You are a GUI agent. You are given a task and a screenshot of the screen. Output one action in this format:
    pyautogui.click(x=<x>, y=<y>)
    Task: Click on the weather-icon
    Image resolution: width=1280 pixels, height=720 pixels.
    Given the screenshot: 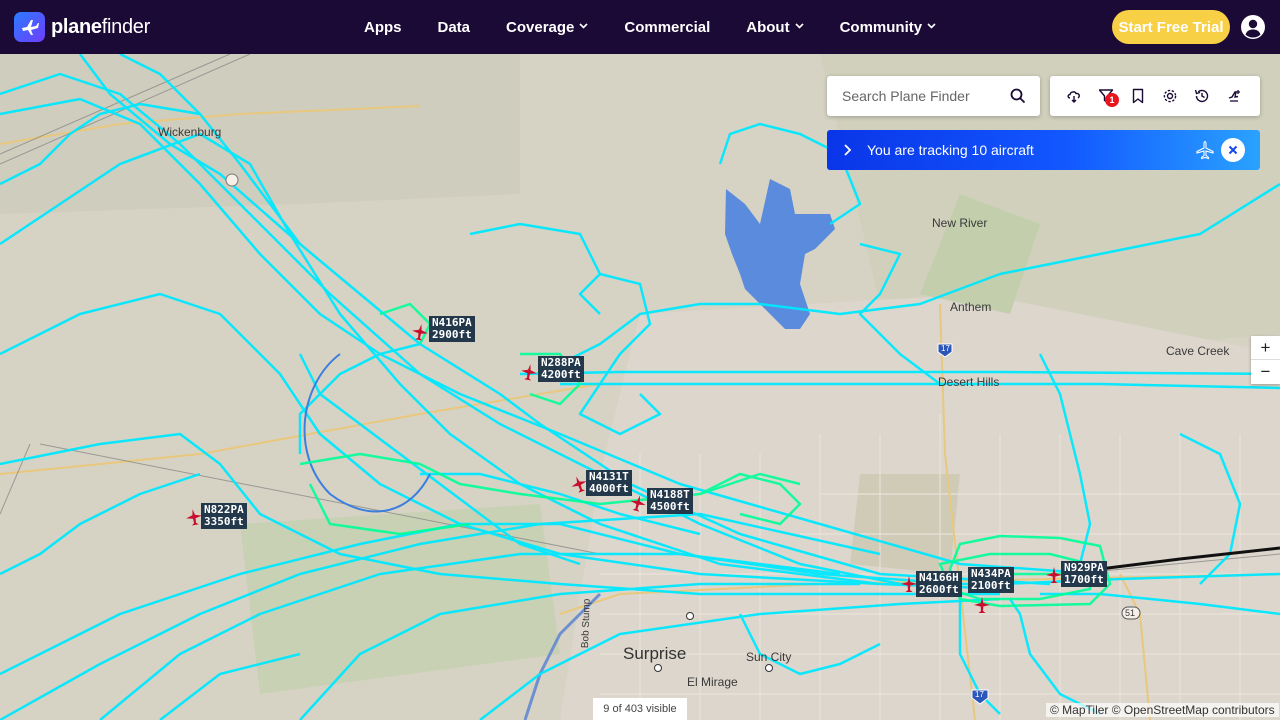 What is the action you would take?
    pyautogui.click(x=1074, y=96)
    